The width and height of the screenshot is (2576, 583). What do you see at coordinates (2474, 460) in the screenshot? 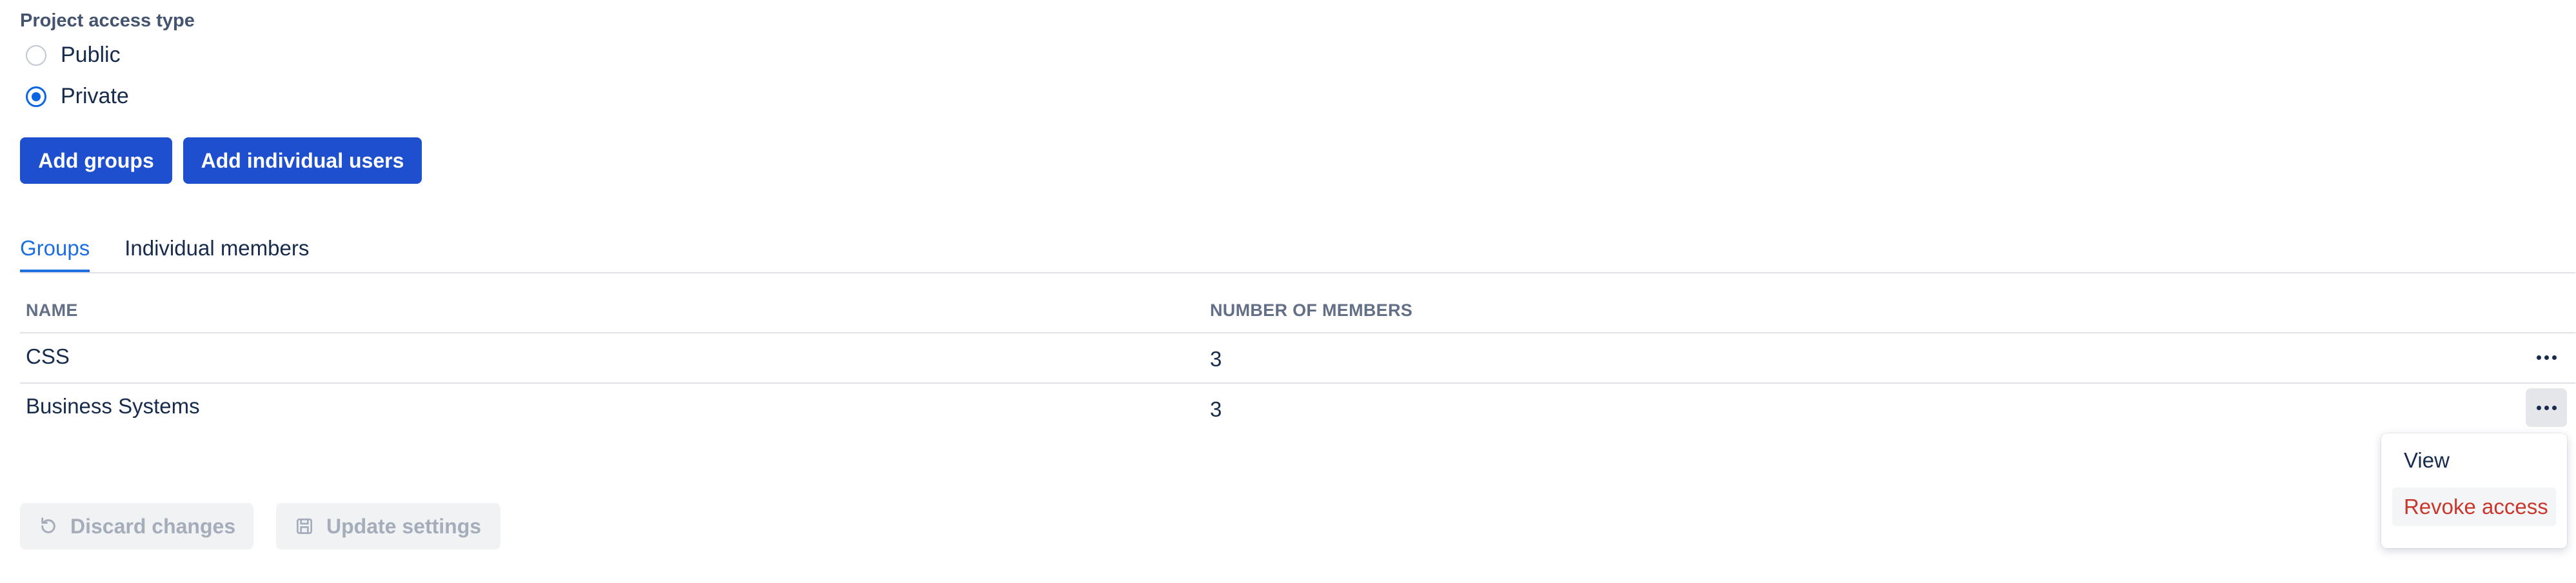
I see `menu-item-view: View` at bounding box center [2474, 460].